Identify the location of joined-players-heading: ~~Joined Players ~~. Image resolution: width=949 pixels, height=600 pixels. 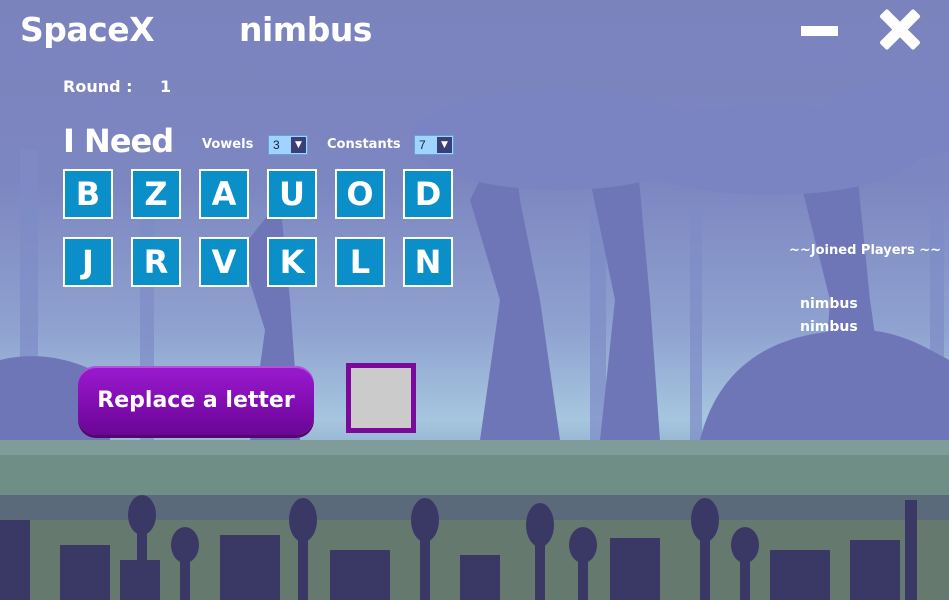
(865, 250).